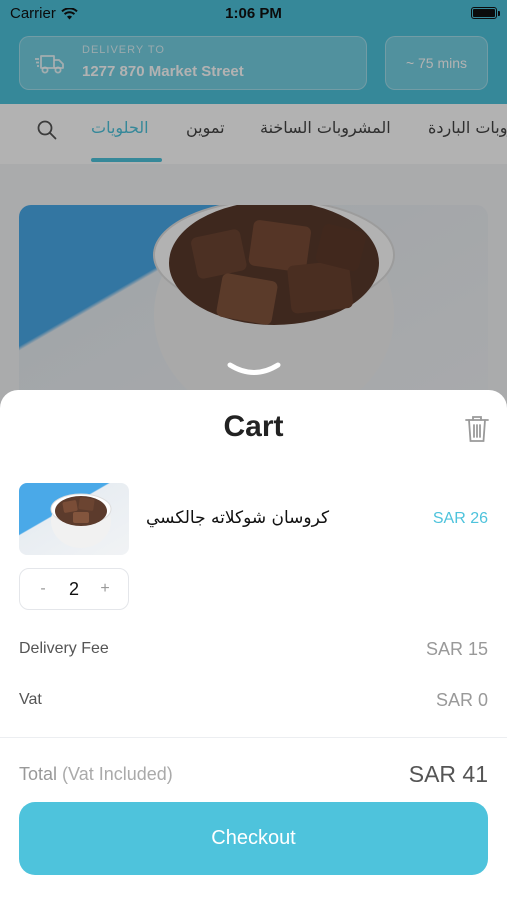 The height and width of the screenshot is (900, 507). What do you see at coordinates (105, 589) in the screenshot?
I see `increment-button: +` at bounding box center [105, 589].